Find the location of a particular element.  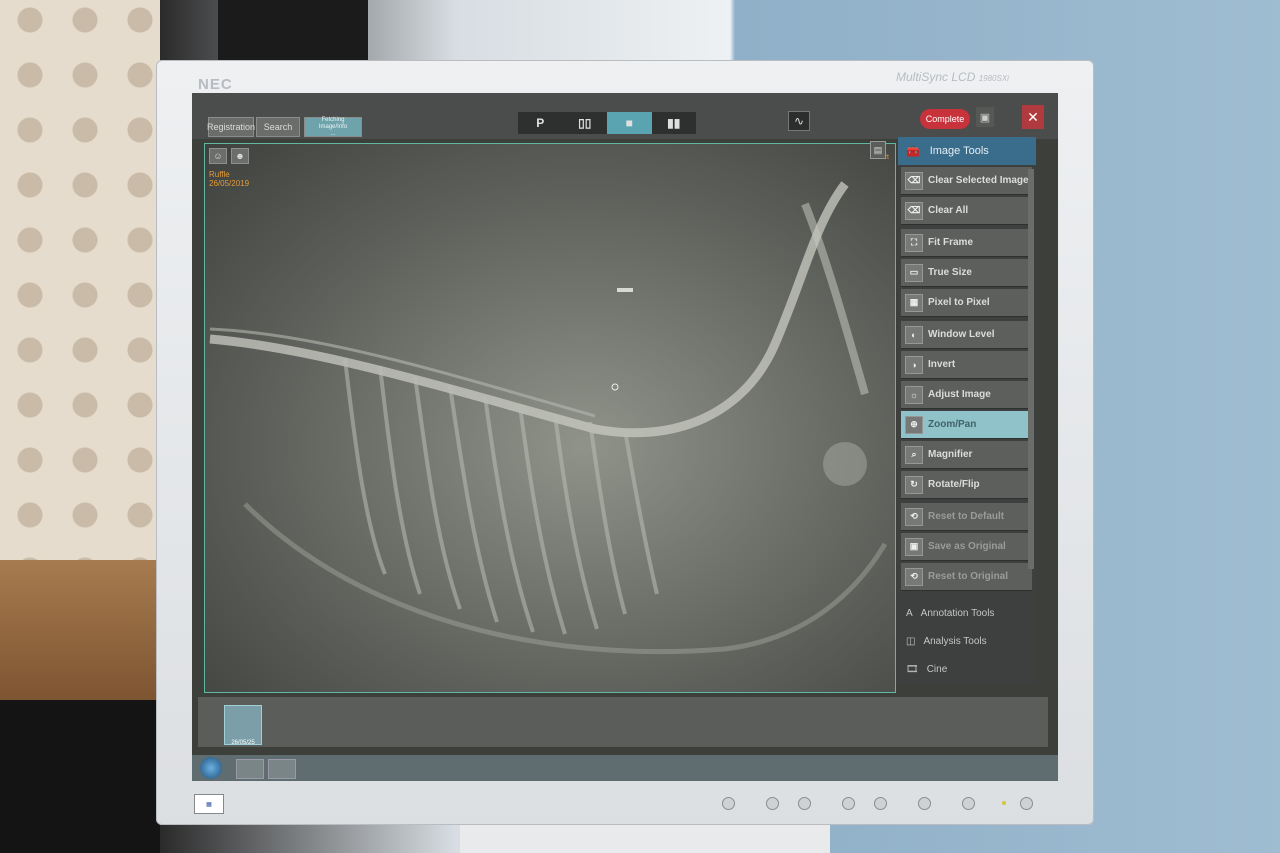

tool-label: Reset to Default is located at coordinates (966, 516).